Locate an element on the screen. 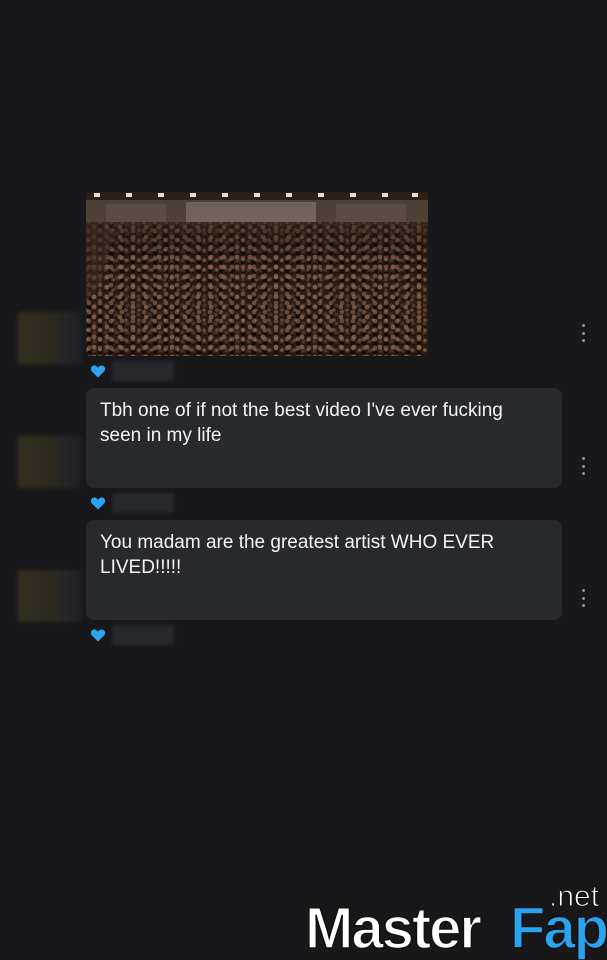  svg-text: Master is located at coordinates (393, 928).